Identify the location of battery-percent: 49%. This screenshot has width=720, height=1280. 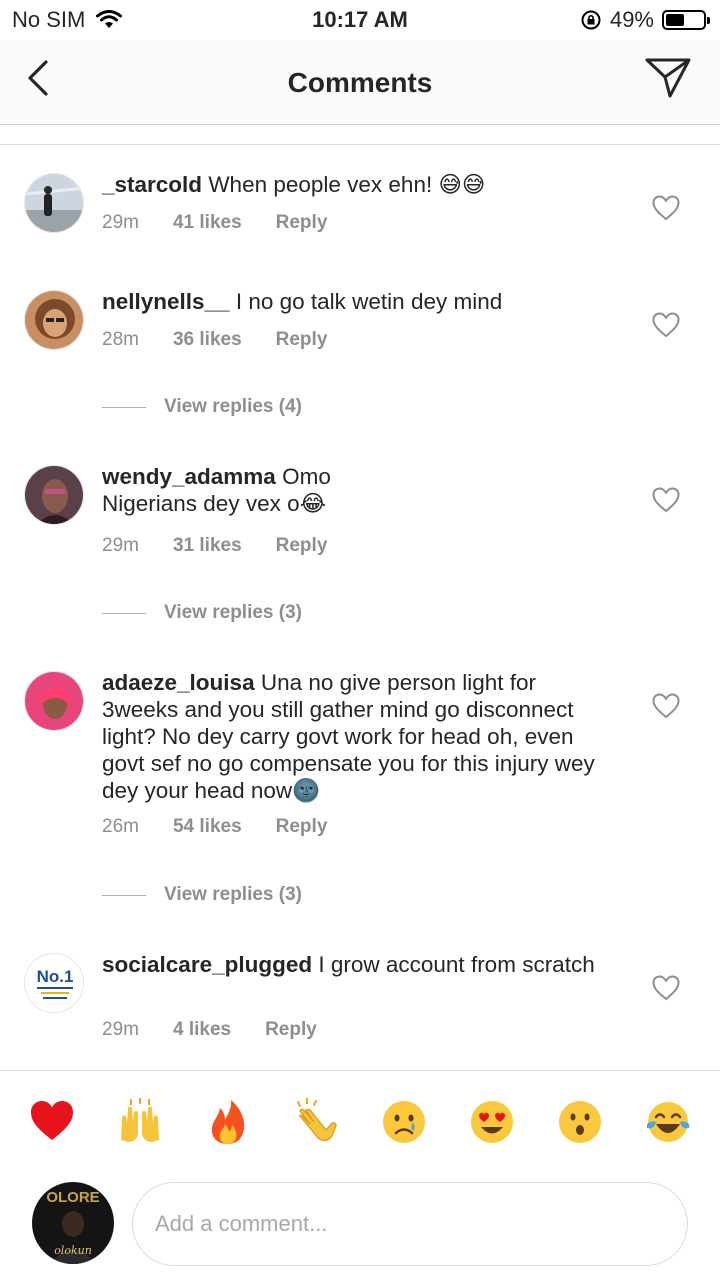
(631, 19).